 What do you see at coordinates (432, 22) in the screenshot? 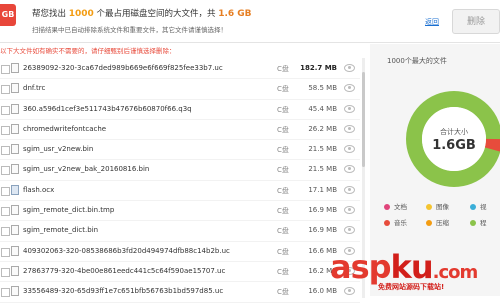
I see `back-link: 返回` at bounding box center [432, 22].